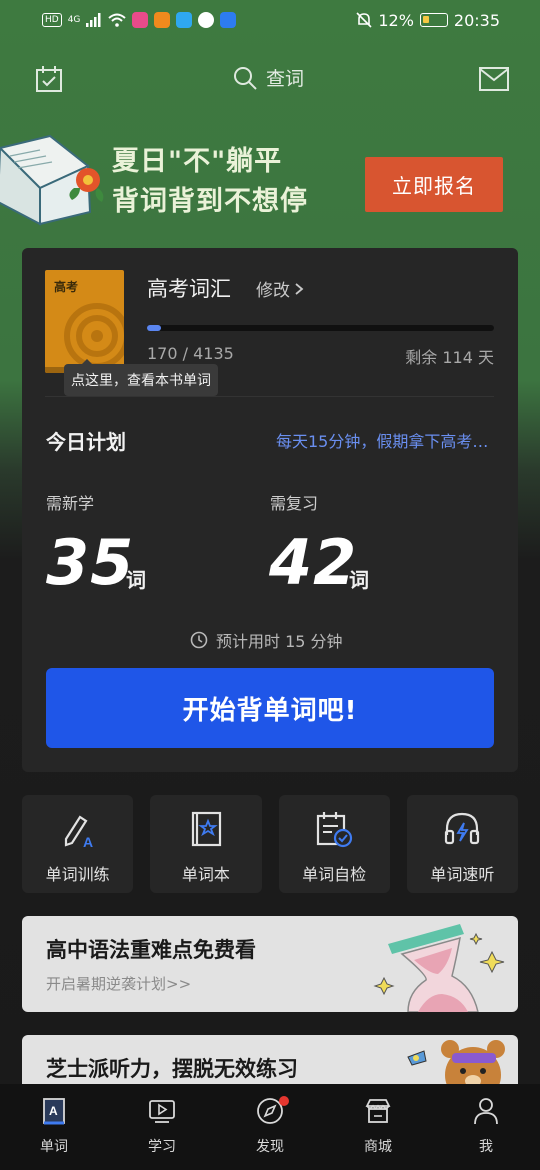  Describe the element at coordinates (378, 1111) in the screenshot. I see `store-icon` at that location.